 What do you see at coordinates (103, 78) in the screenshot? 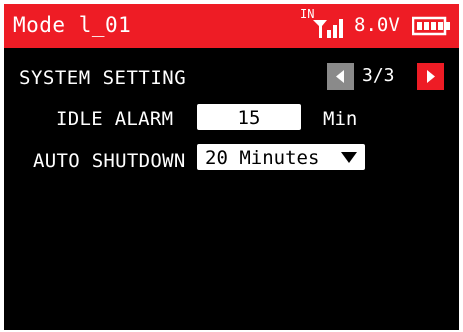
I see `page-title: SYSTEM SETTING` at bounding box center [103, 78].